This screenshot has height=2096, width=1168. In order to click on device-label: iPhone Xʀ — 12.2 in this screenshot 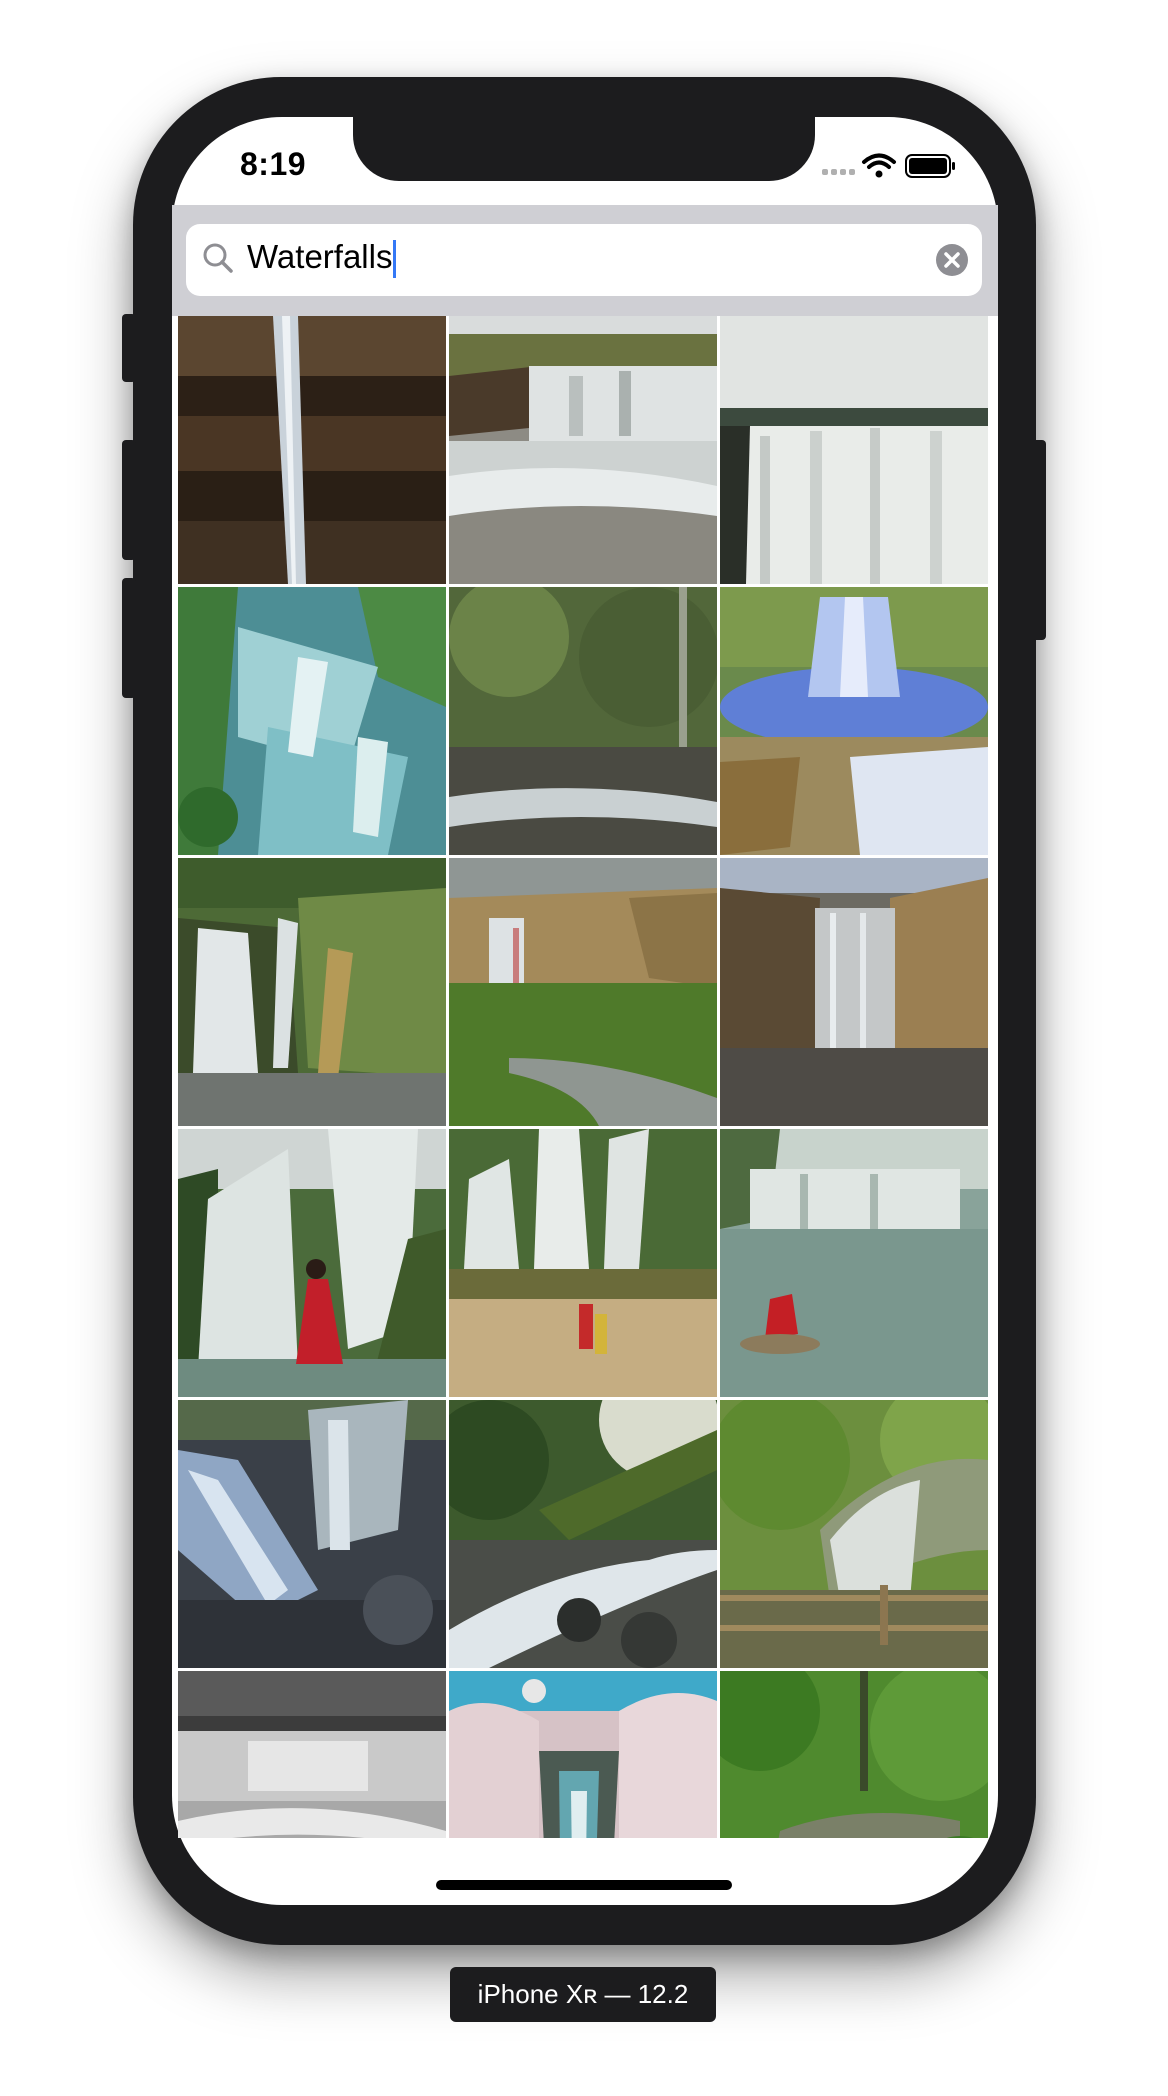, I will do `click(583, 1994)`.